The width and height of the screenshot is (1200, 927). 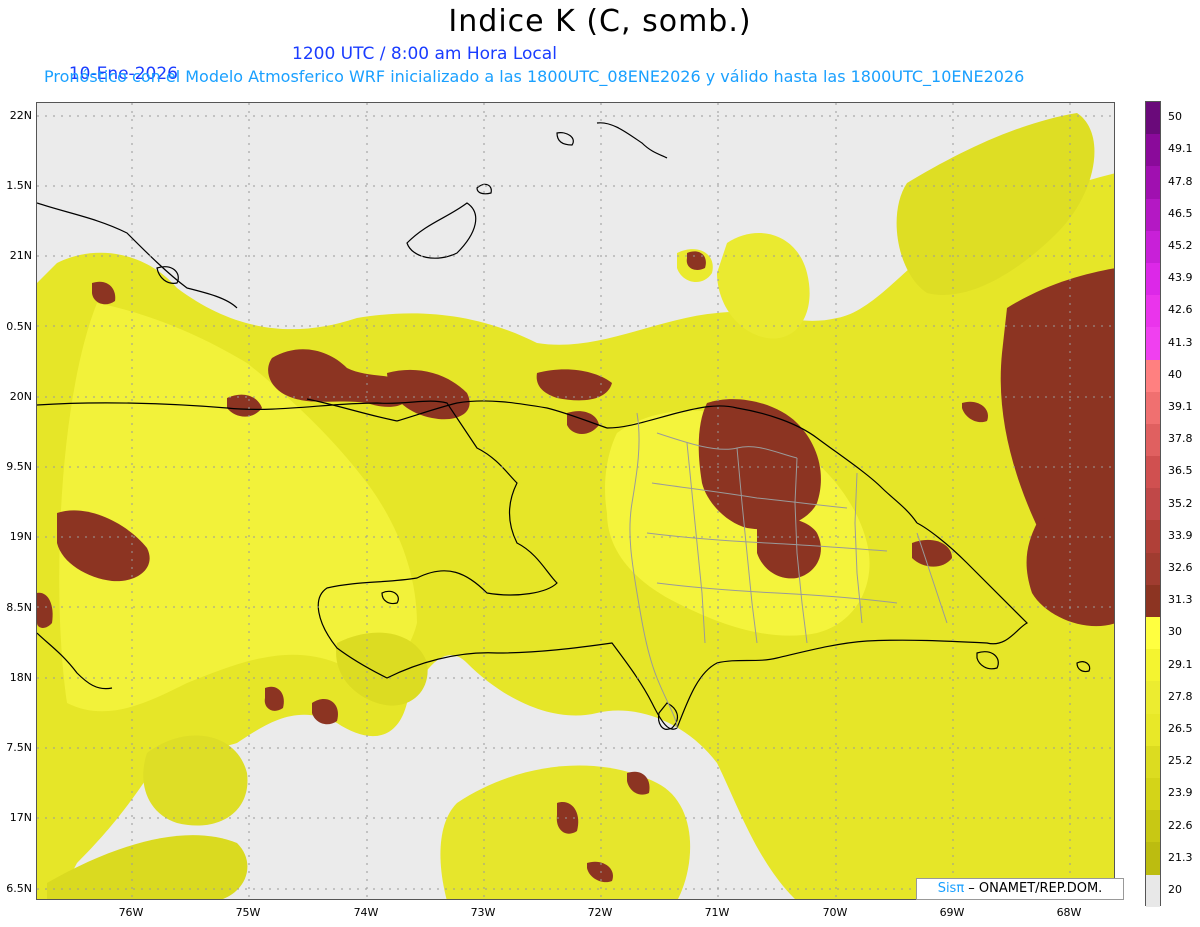 What do you see at coordinates (1175, 117) in the screenshot?
I see `color-scale-label: 50` at bounding box center [1175, 117].